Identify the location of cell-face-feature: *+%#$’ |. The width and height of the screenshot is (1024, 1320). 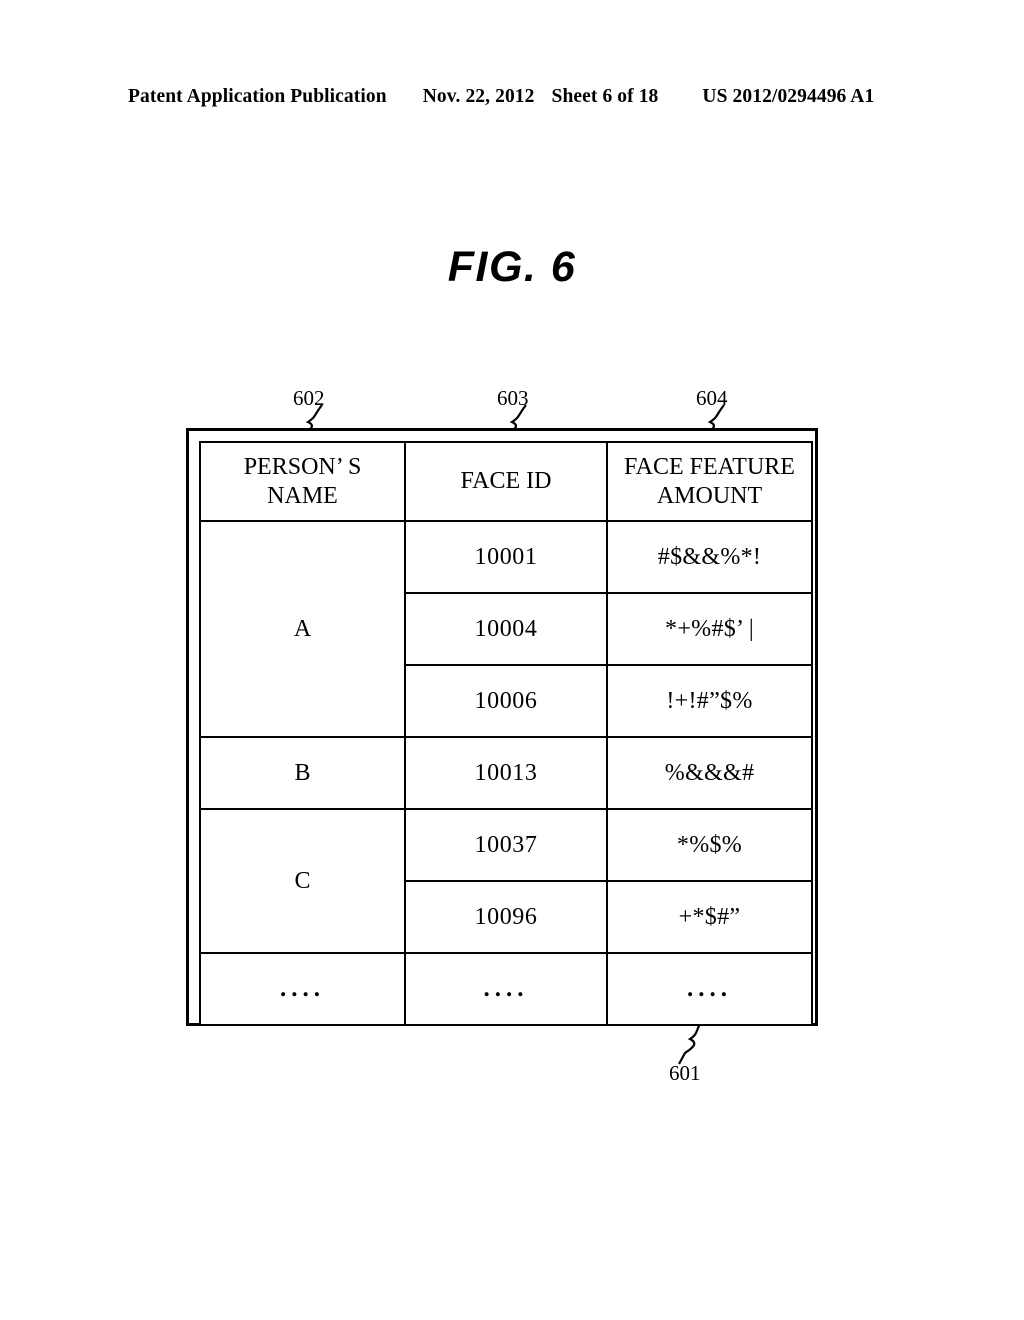
(709, 629).